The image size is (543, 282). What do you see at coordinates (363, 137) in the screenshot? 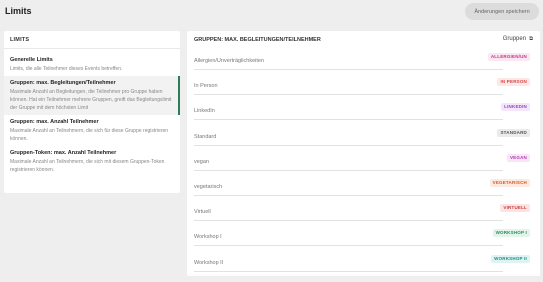
I see `group-limit-row: Standard STANDARD` at bounding box center [363, 137].